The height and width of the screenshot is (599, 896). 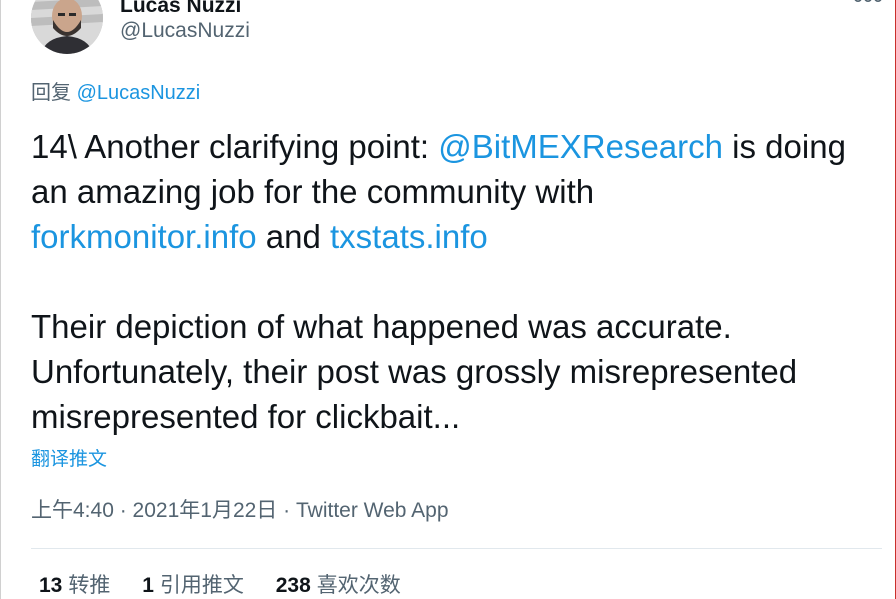 I want to click on tweet-line: an amazing job for the community with, so click(x=313, y=191).